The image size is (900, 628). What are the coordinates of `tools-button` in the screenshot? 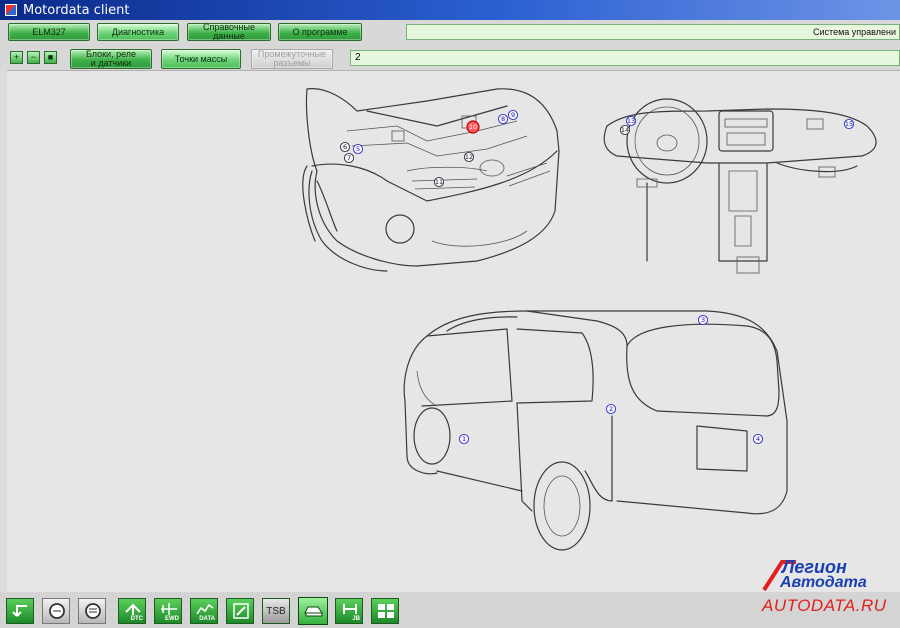 It's located at (240, 611).